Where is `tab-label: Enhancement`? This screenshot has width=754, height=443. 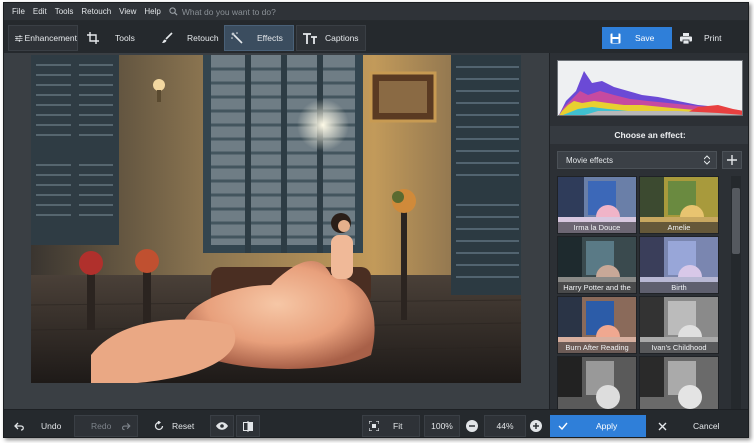 tab-label: Enhancement is located at coordinates (50, 38).